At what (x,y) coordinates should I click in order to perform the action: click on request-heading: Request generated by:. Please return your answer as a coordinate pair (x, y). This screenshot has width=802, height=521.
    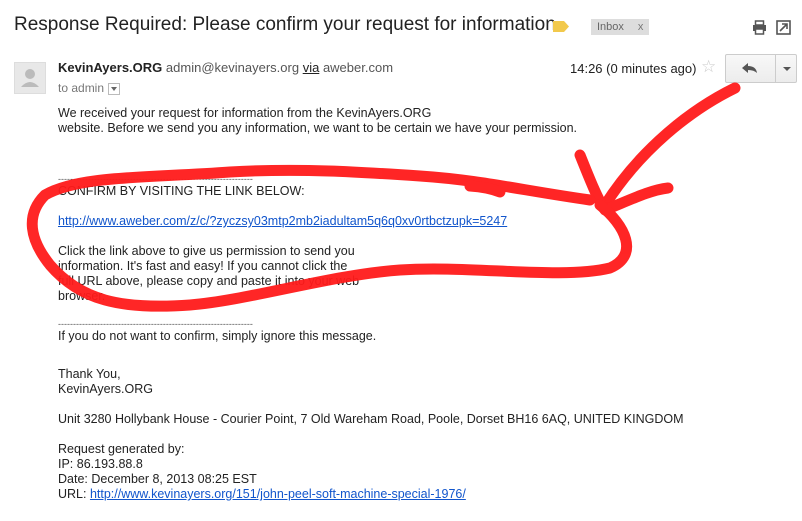
    Looking at the image, I should click on (121, 449).